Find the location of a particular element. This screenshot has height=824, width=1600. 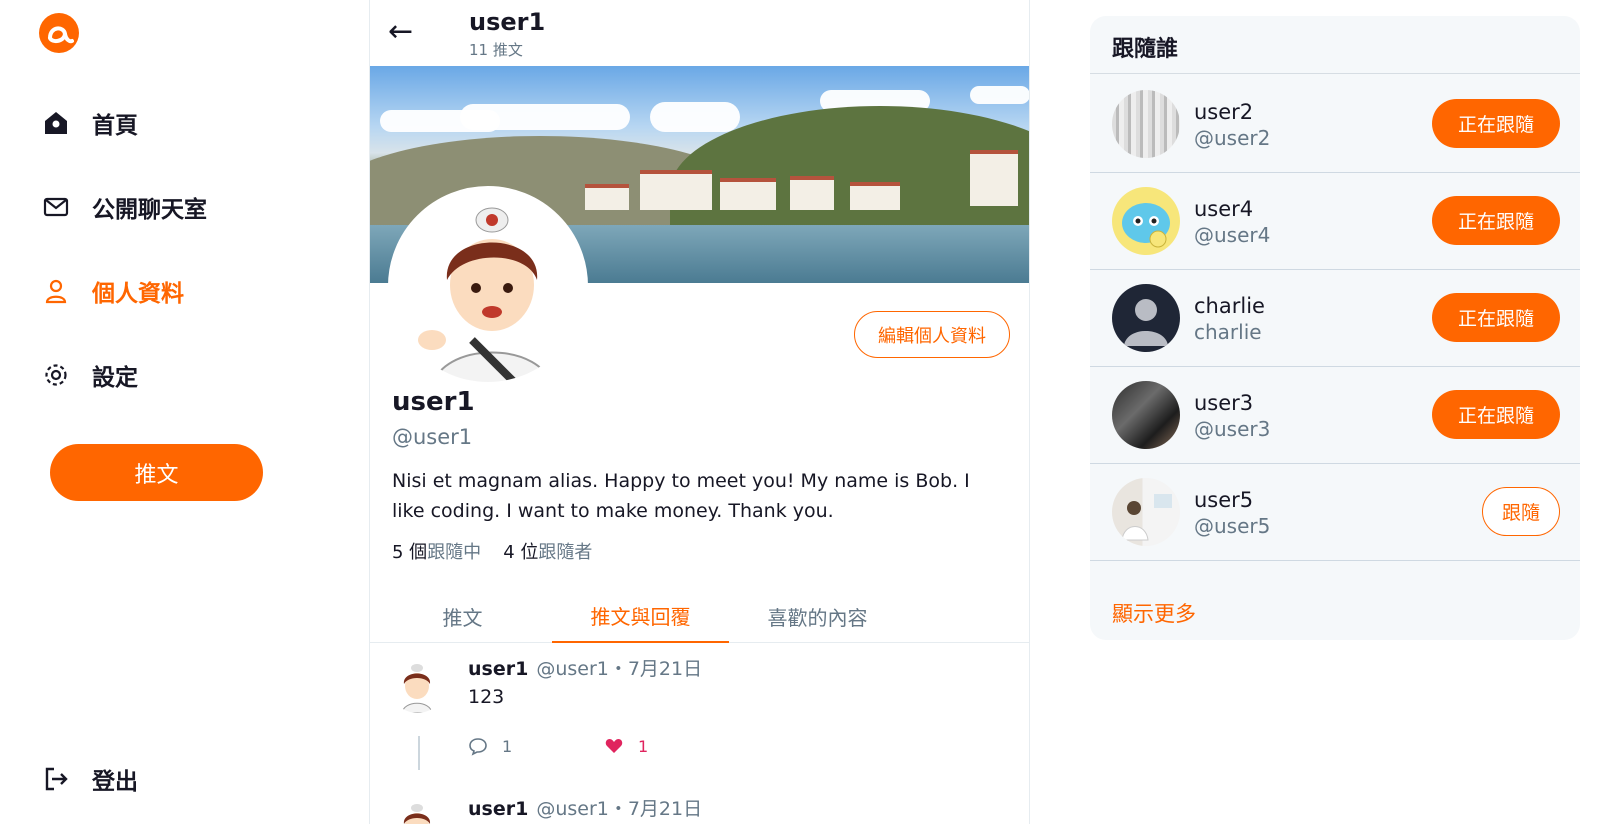

follow-user-name: user3 is located at coordinates (1223, 403).